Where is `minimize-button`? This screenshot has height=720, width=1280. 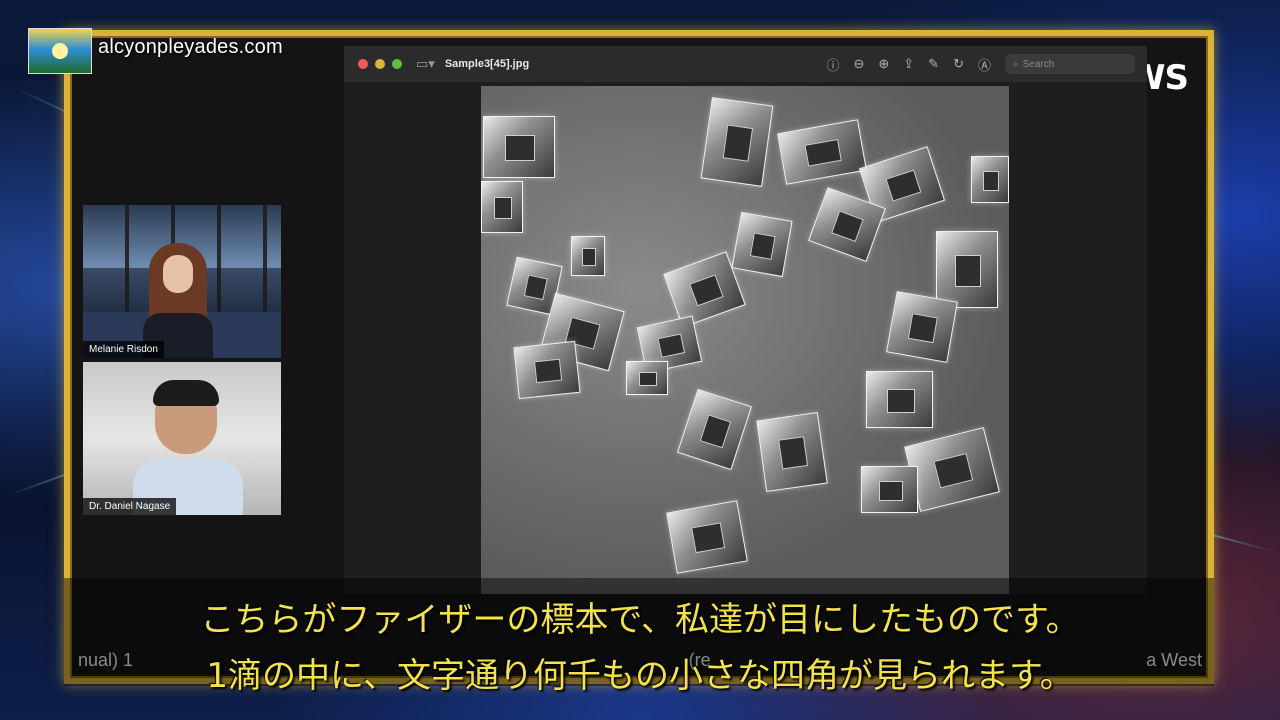 minimize-button is located at coordinates (380, 64).